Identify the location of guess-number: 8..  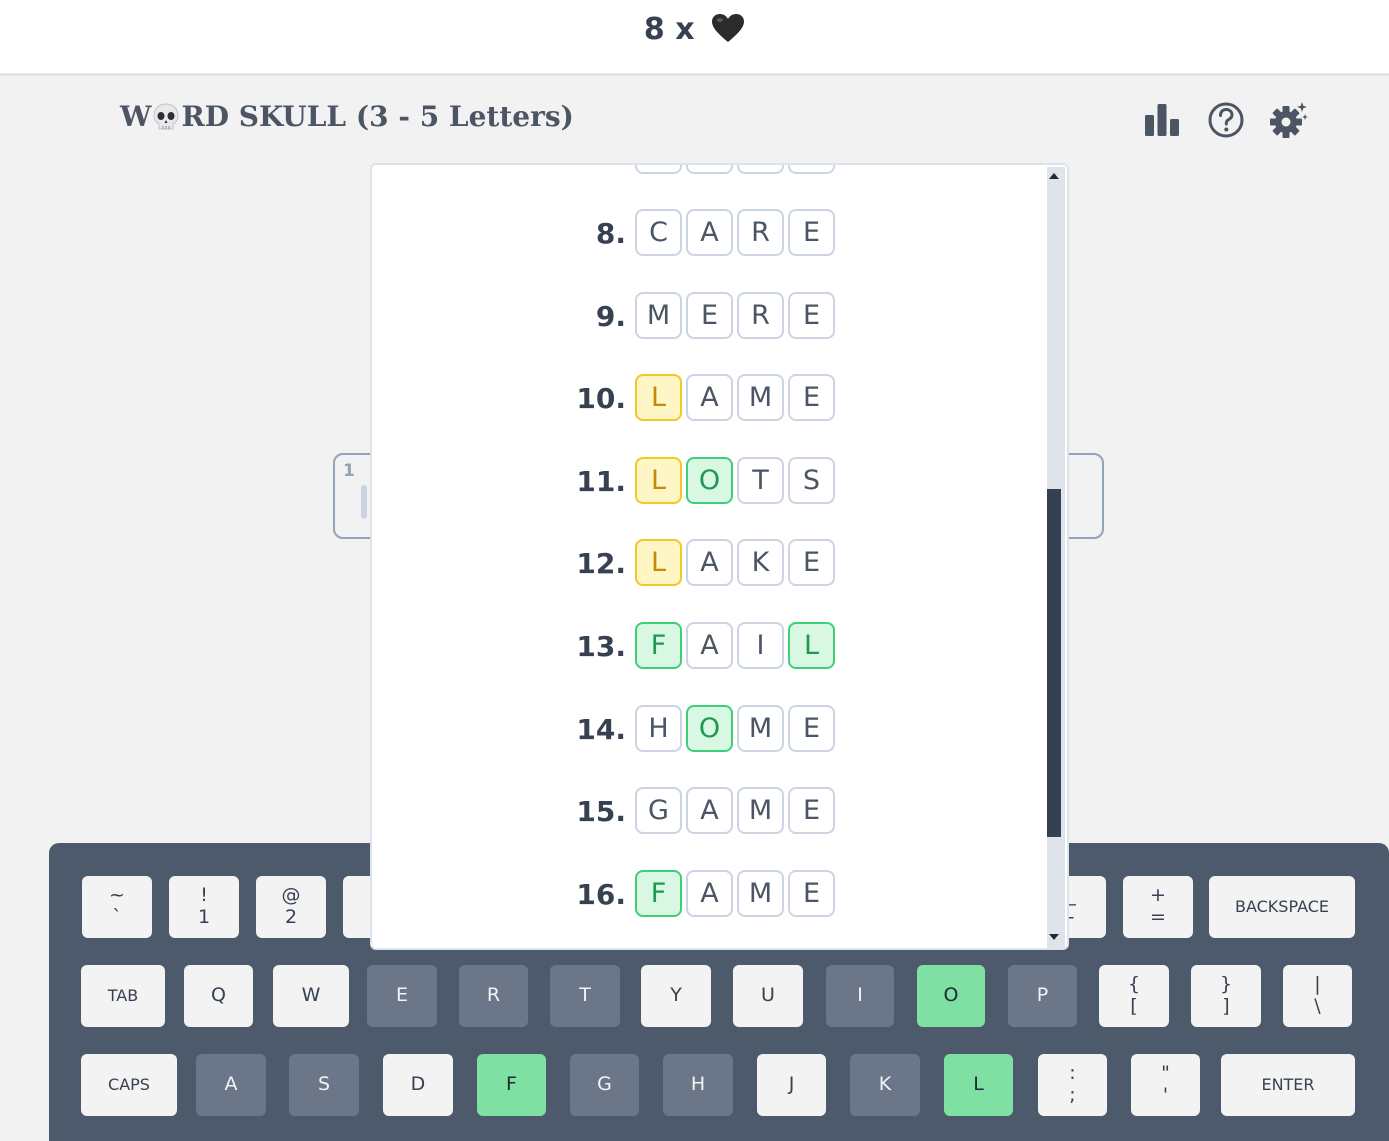
(610, 233).